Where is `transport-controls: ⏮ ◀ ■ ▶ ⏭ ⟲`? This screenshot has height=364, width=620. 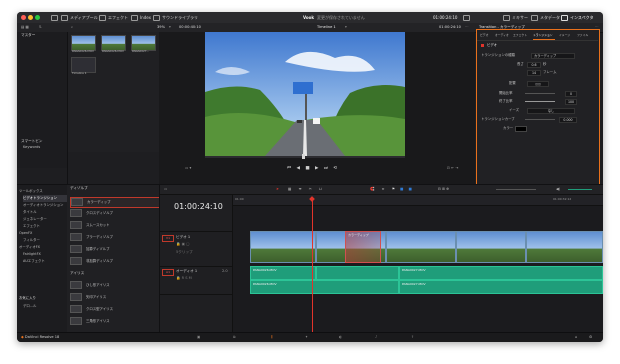 transport-controls: ⏮ ◀ ■ ▶ ⏭ ⟲ is located at coordinates (313, 168).